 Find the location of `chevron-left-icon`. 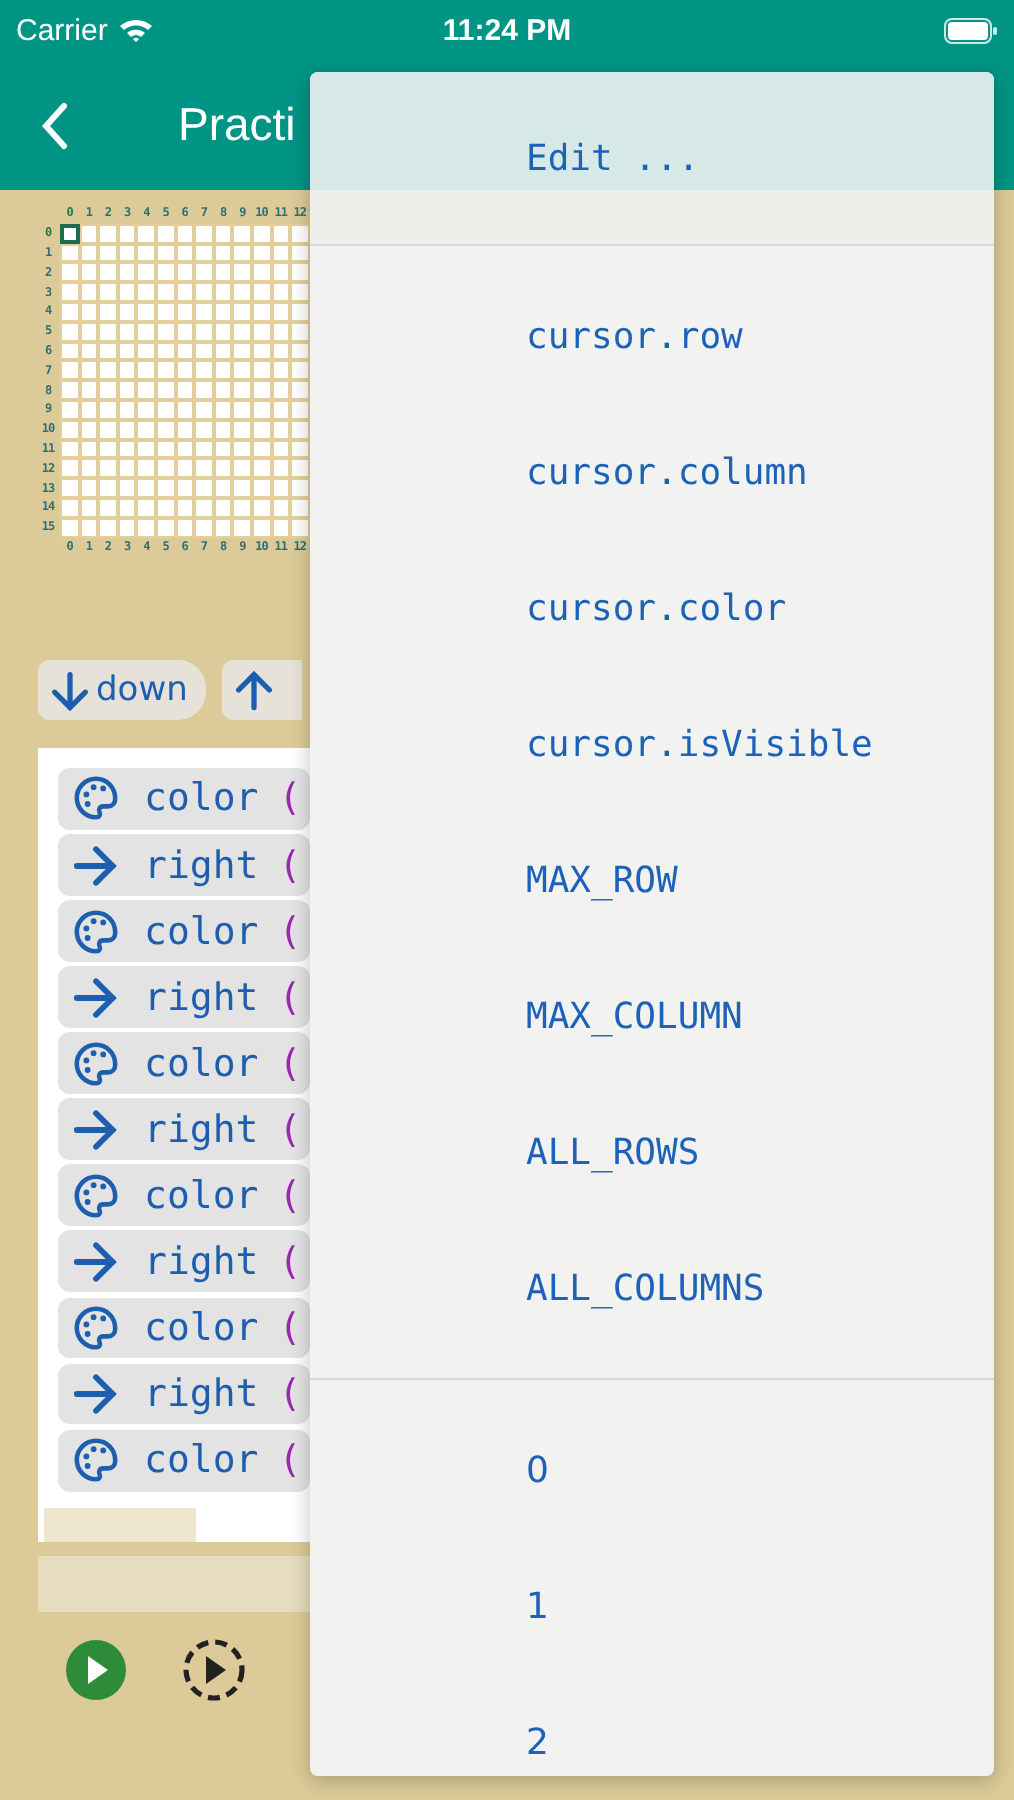

chevron-left-icon is located at coordinates (54, 125).